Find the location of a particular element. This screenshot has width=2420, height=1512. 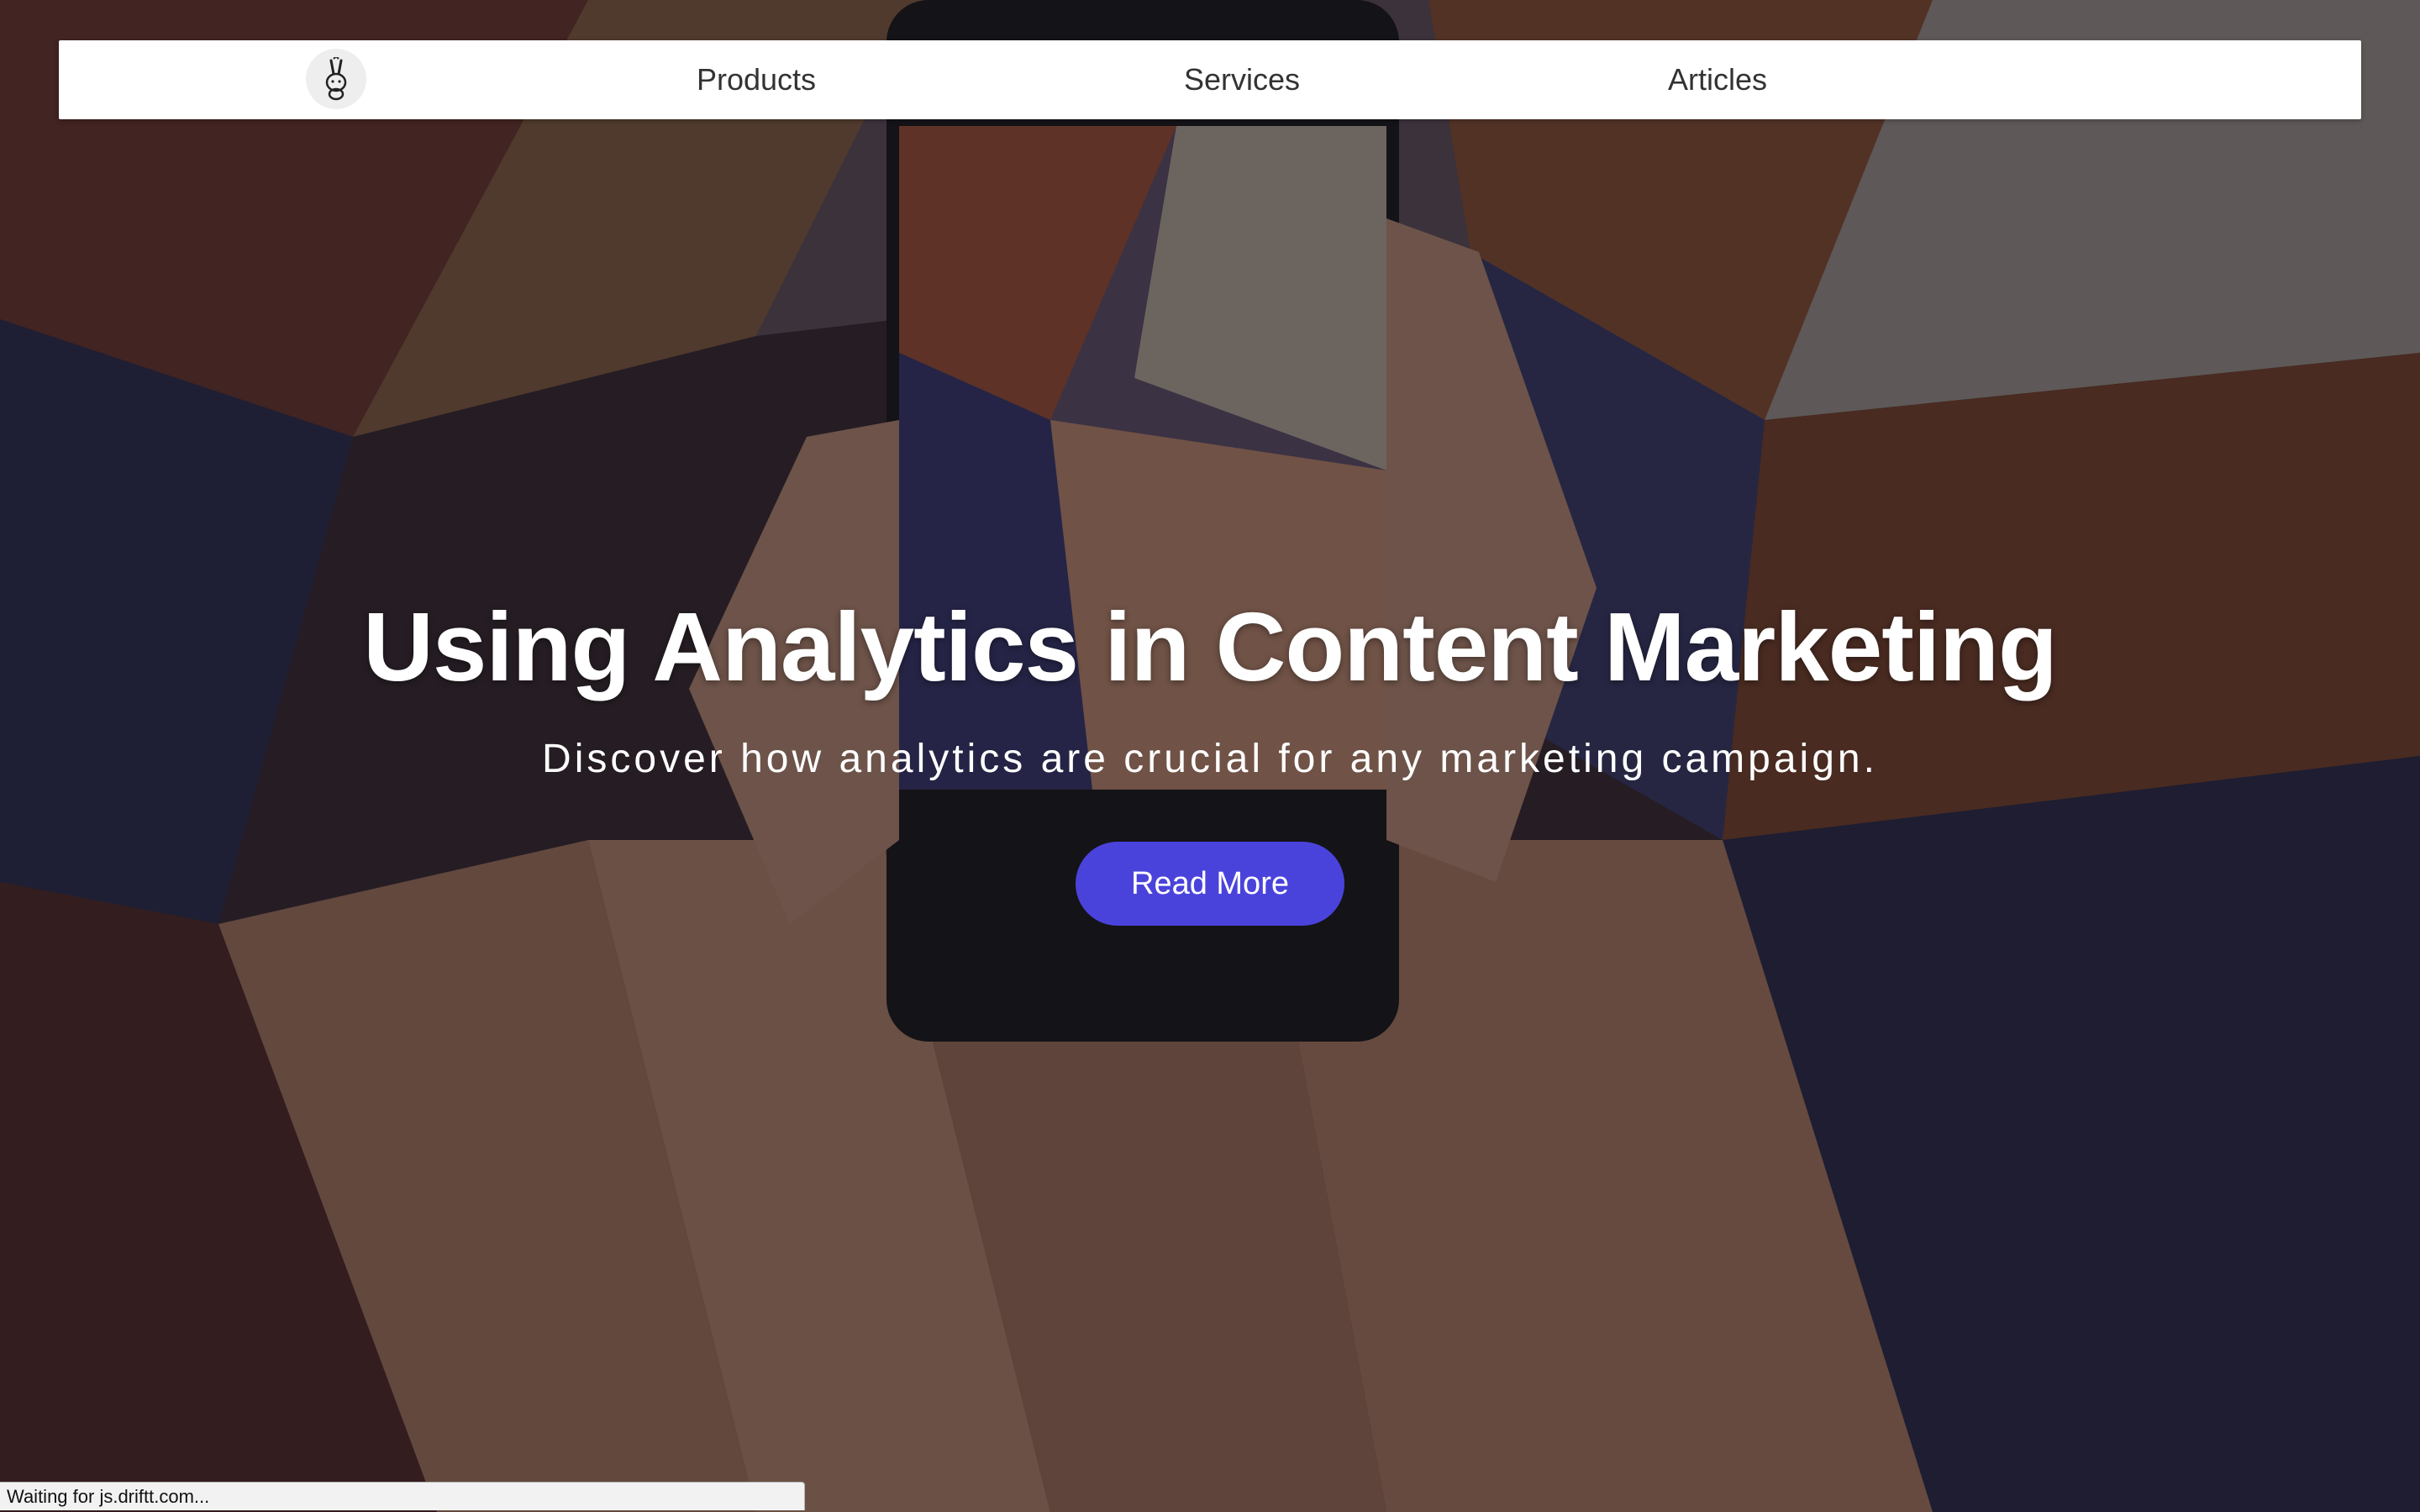

rabbit-logo-glyph is located at coordinates (336, 79).